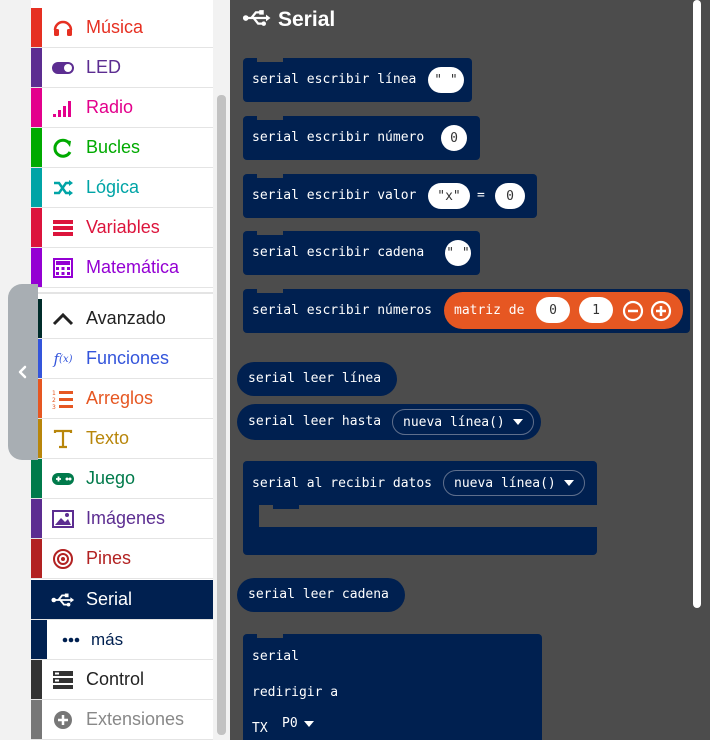 The image size is (710, 740). I want to click on toolbox-item-label: LED, so click(104, 67).